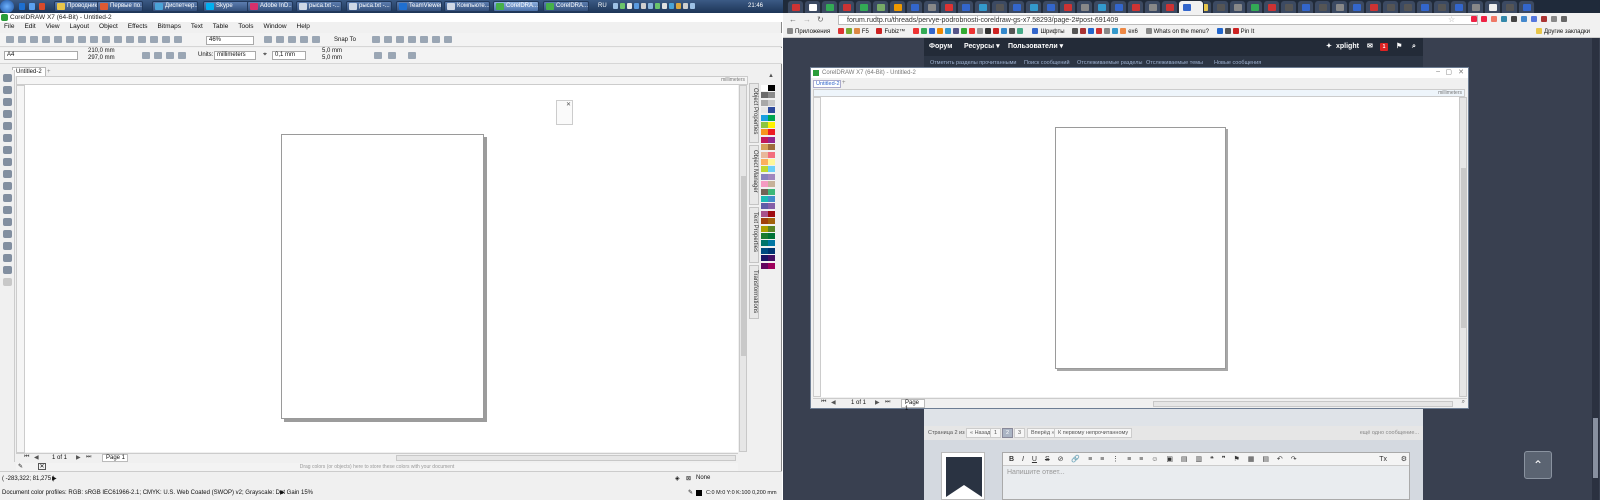 This screenshot has width=1600, height=500. What do you see at coordinates (221, 26) in the screenshot?
I see `menu-table: Table` at bounding box center [221, 26].